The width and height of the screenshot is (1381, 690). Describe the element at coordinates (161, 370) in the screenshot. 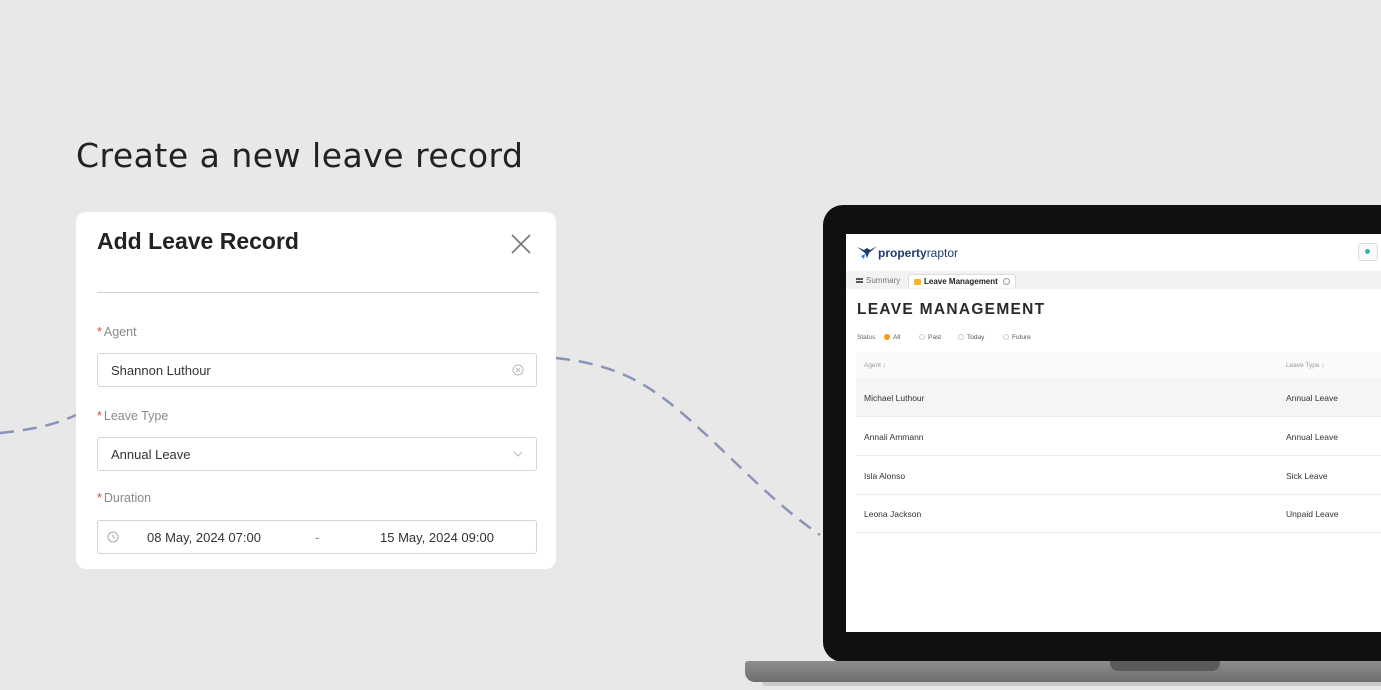

I see `agent-value: Shannon Luthour` at that location.